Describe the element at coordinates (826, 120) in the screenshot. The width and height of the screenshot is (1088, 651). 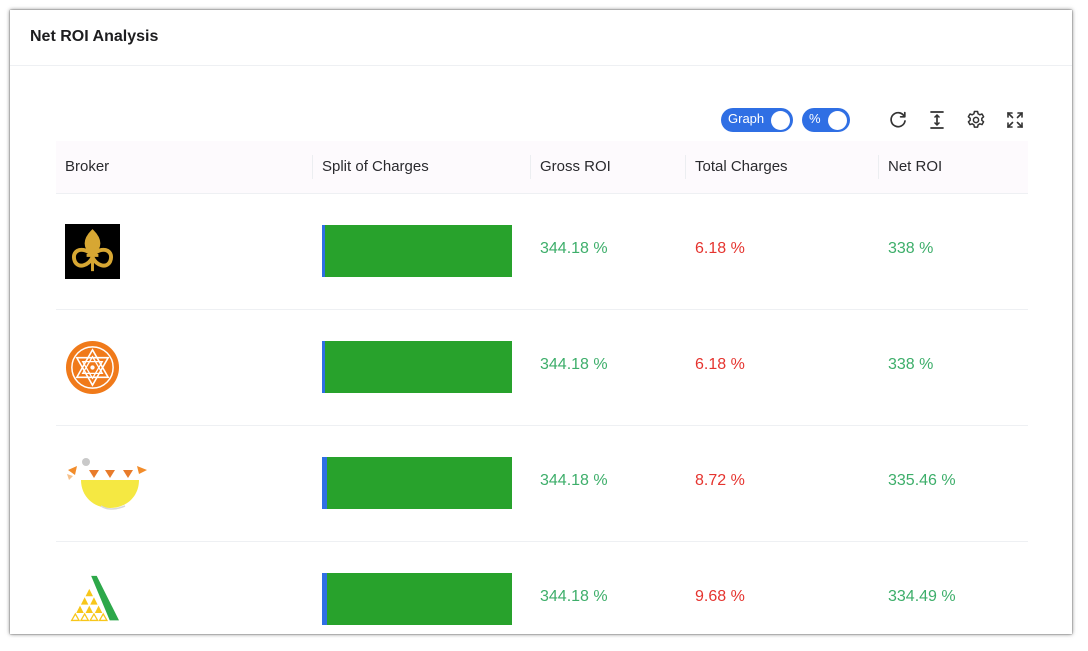
I see `percent-toggle: %` at that location.